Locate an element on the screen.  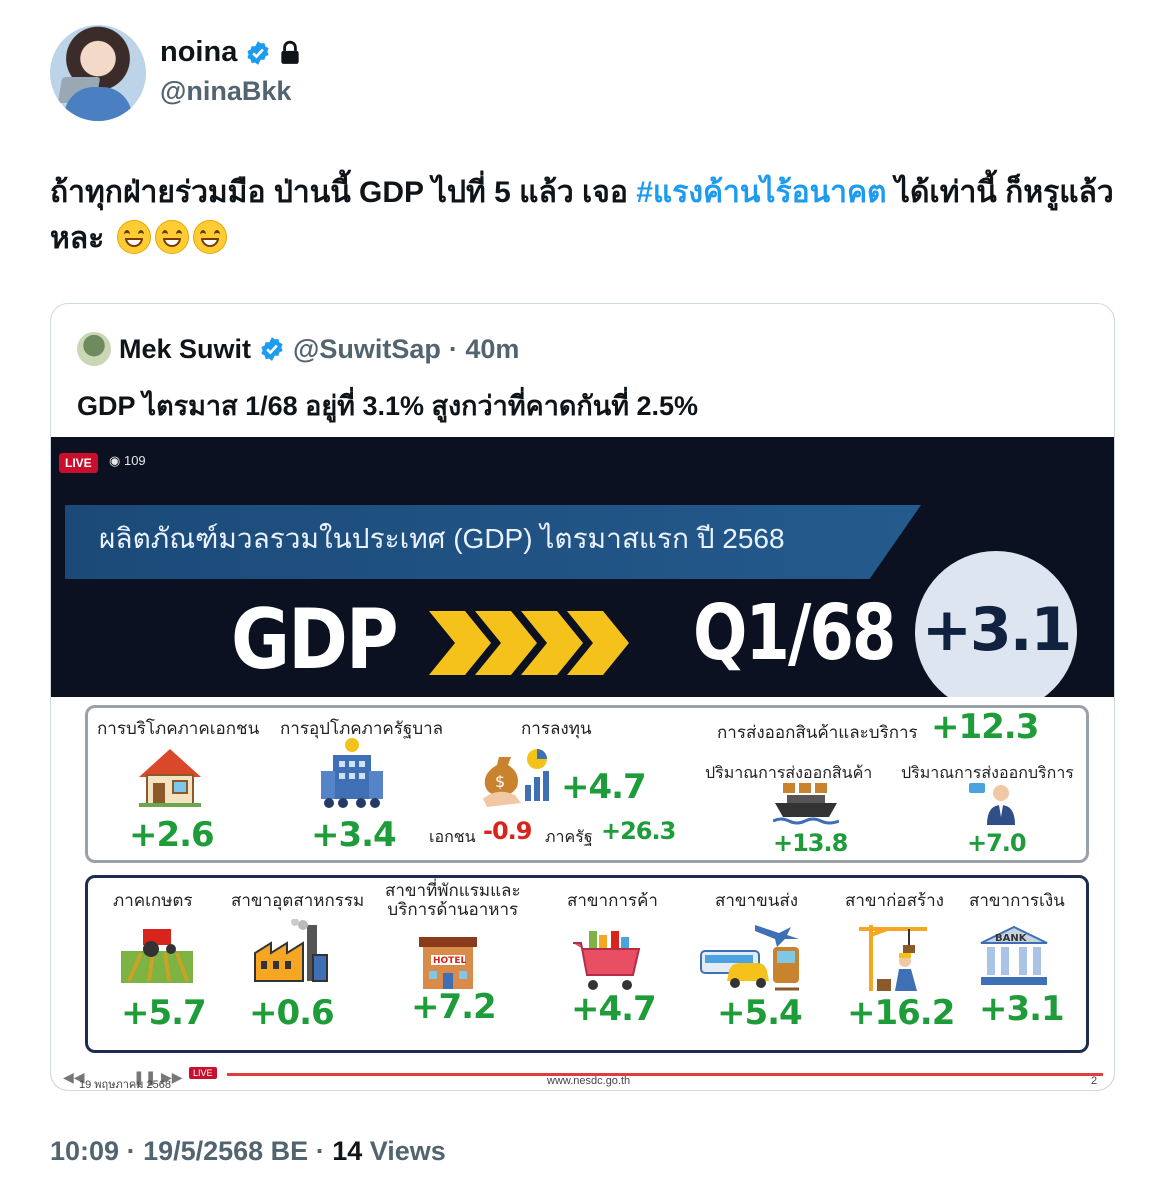
slide-source-url: www.nesdc.go.th is located at coordinates (589, 1081).